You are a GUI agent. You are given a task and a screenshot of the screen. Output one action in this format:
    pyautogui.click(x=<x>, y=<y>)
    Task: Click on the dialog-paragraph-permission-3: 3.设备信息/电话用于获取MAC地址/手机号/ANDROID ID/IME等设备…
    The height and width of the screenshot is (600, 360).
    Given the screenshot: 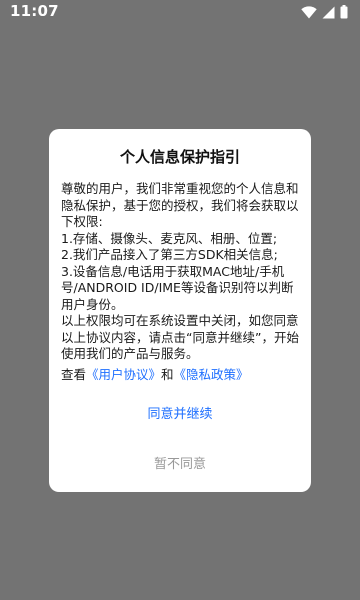 What is the action you would take?
    pyautogui.click(x=177, y=287)
    